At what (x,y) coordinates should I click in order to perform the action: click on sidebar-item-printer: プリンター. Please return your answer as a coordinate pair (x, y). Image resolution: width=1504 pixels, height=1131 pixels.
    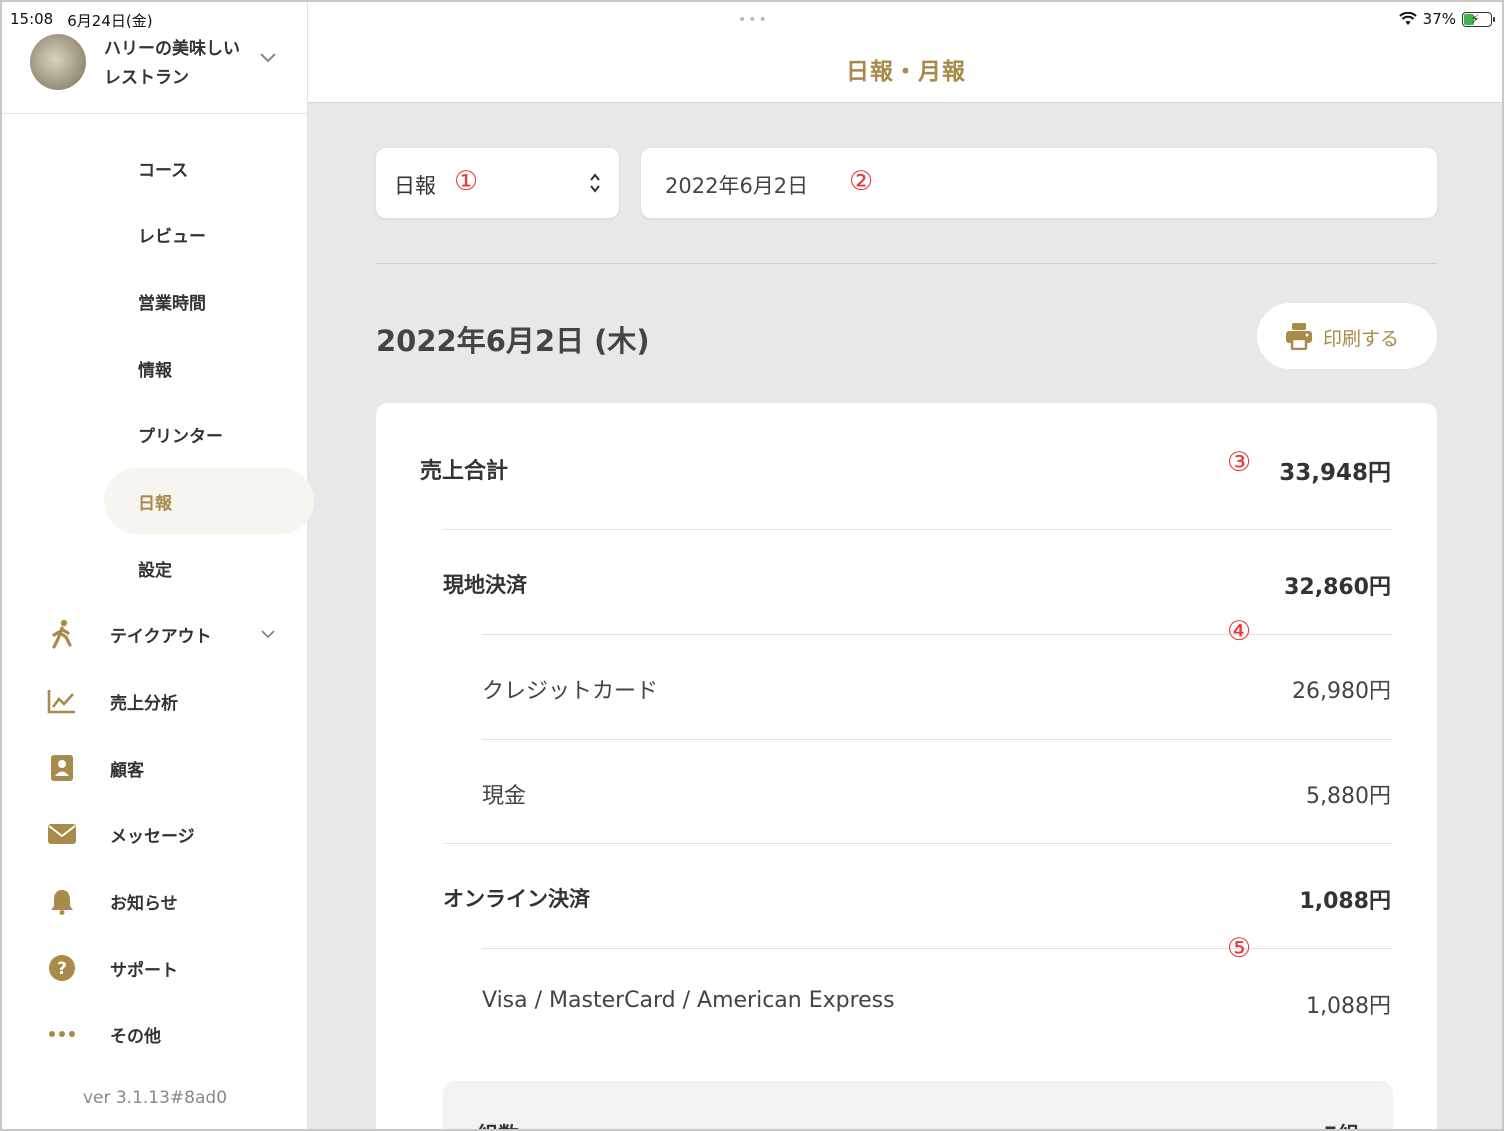
    Looking at the image, I should click on (155, 434).